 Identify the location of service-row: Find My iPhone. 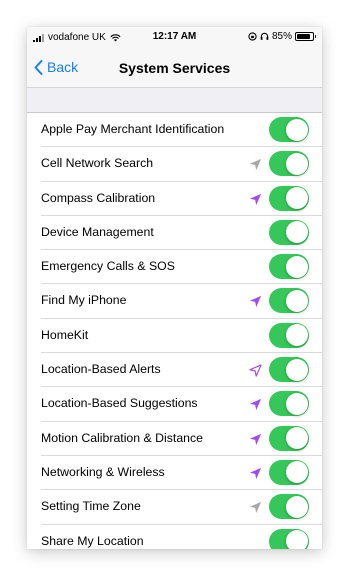
(174, 302).